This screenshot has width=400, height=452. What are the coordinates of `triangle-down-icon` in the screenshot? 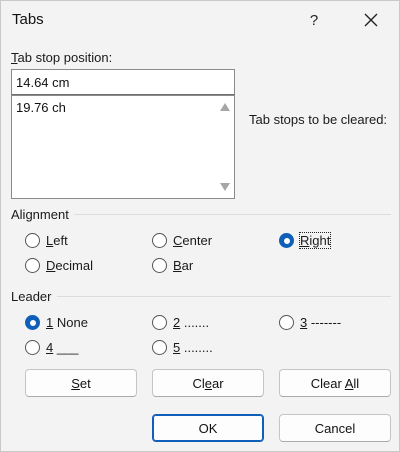 It's located at (225, 187).